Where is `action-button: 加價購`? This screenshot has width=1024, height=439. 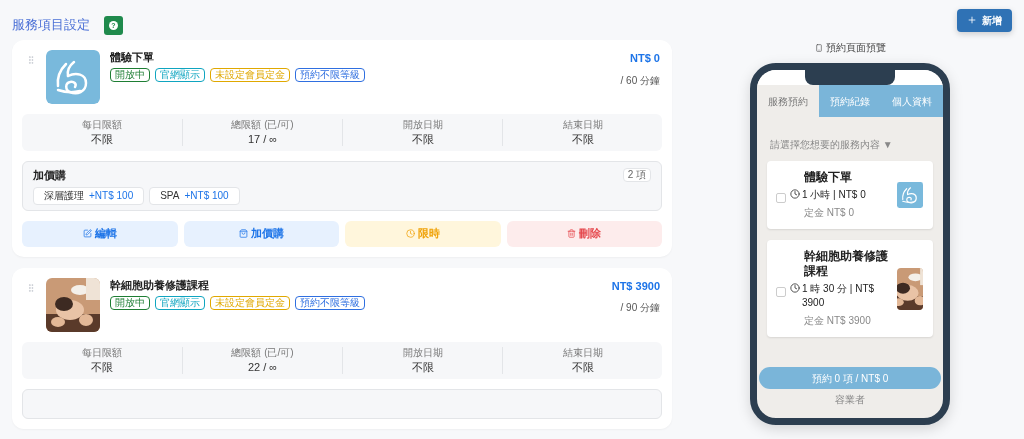 action-button: 加價購 is located at coordinates (261, 233).